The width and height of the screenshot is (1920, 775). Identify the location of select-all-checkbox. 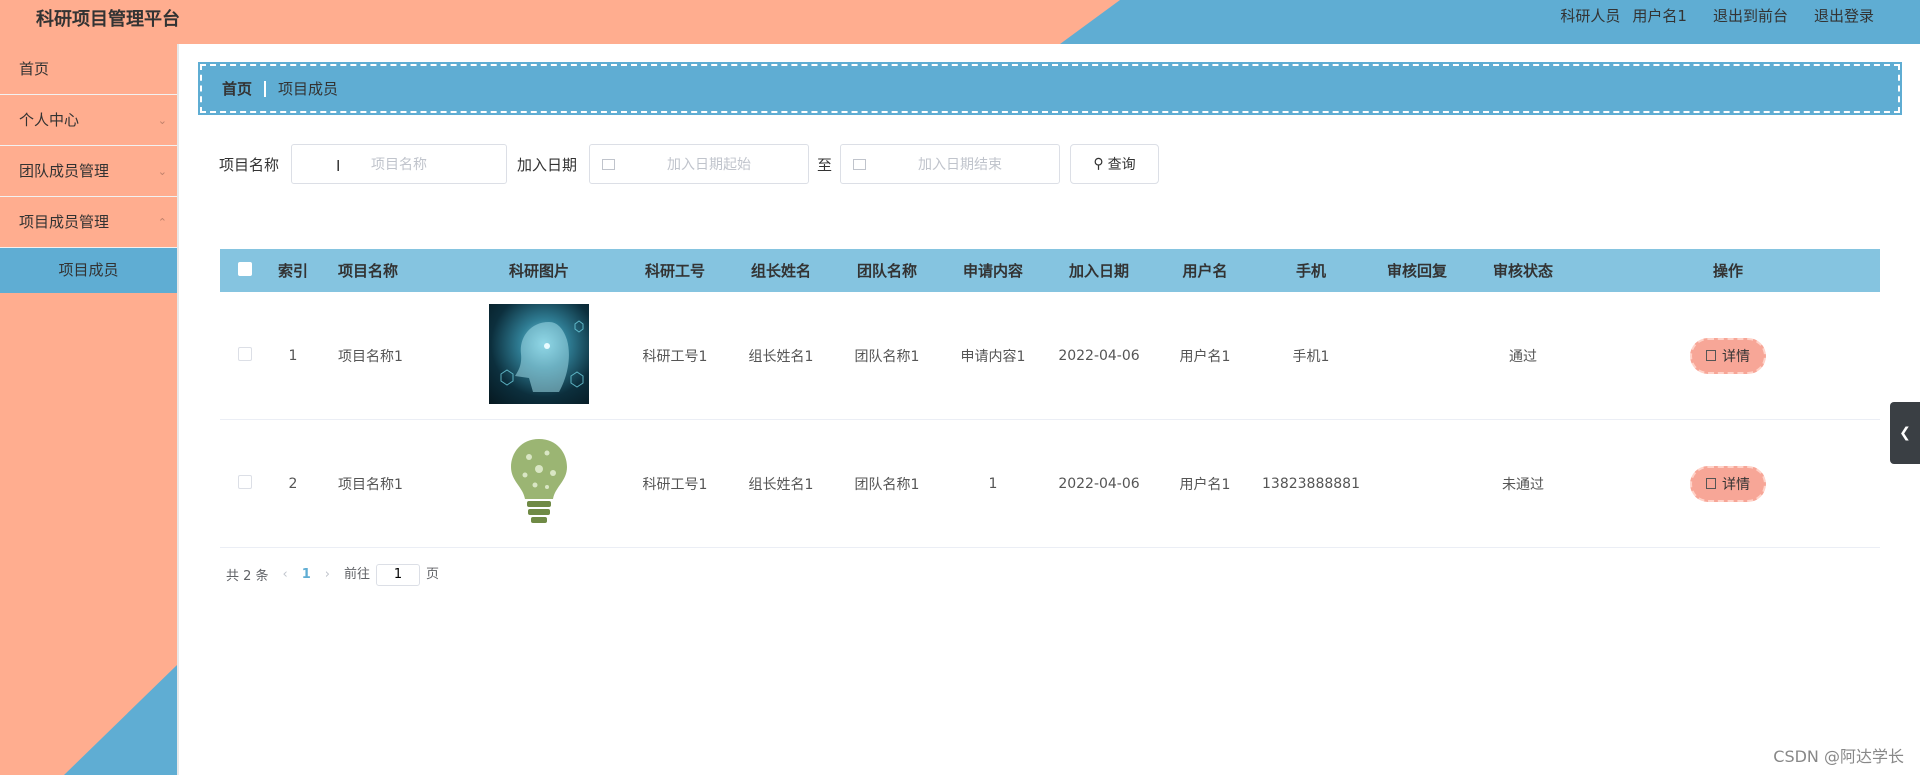
(245, 268).